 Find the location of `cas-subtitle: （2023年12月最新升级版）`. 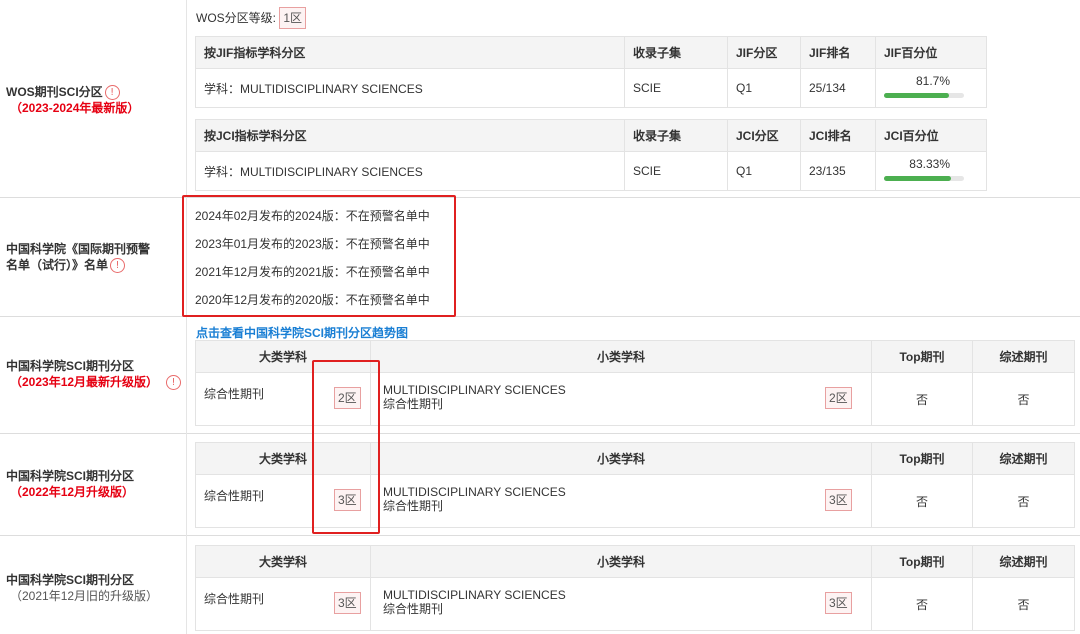

cas-subtitle: （2023年12月最新升级版） is located at coordinates (84, 382).